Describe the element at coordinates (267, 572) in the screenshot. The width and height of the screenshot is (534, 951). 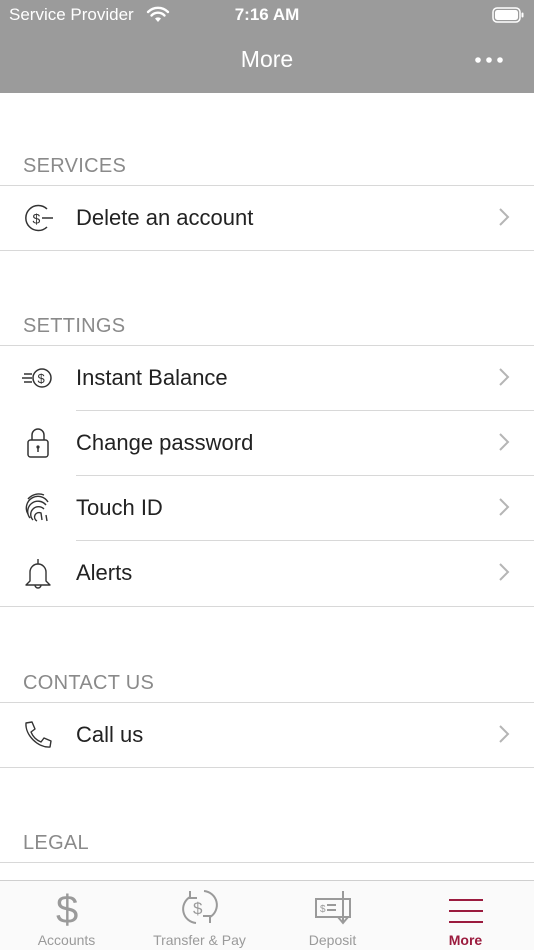
I see `row-alerts: Alerts` at that location.